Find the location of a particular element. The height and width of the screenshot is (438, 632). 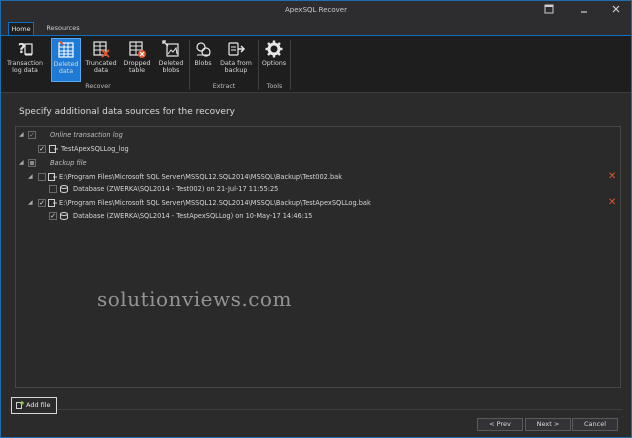

transaction-log-label-1: Transaction is located at coordinates (25, 63).